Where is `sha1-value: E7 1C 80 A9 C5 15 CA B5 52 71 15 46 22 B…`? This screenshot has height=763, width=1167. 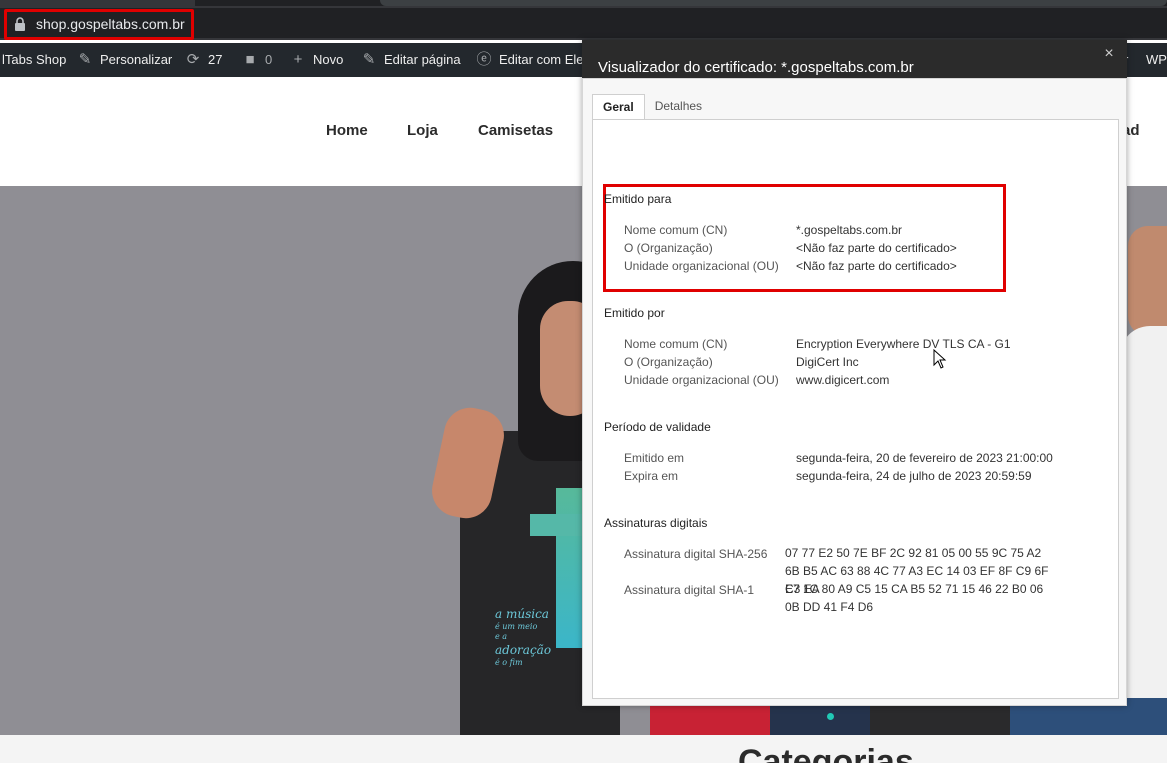 sha1-value: E7 1C 80 A9 C5 15 CA B5 52 71 15 46 22 B… is located at coordinates (914, 598).